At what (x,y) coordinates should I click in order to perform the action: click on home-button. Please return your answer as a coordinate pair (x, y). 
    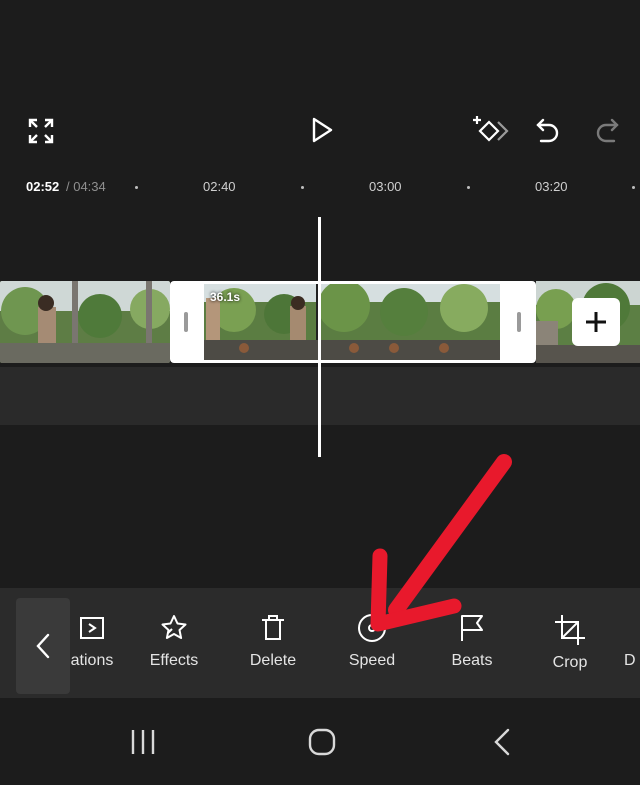
    Looking at the image, I should click on (322, 742).